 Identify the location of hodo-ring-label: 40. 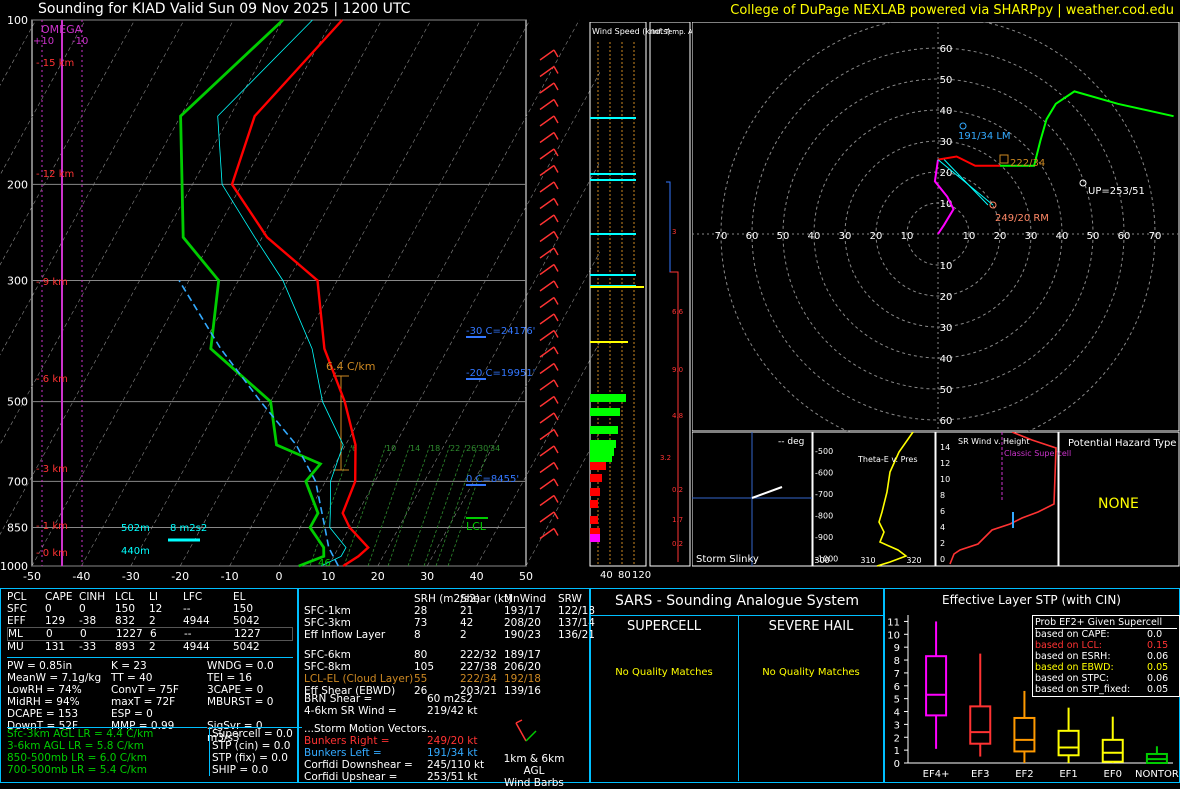
(1062, 236).